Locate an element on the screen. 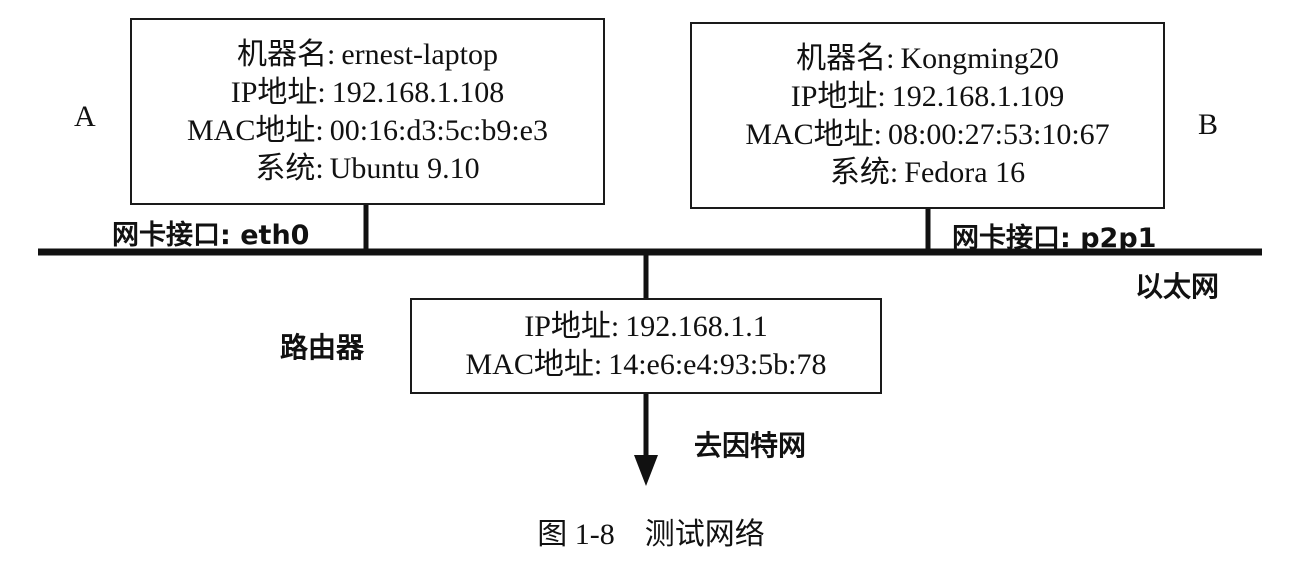 Image resolution: width=1302 pixels, height=564 pixels. router-box: IP地址: 192.168.1.1 MAC地址: 14:e6:e4:93:5b:78 is located at coordinates (646, 346).